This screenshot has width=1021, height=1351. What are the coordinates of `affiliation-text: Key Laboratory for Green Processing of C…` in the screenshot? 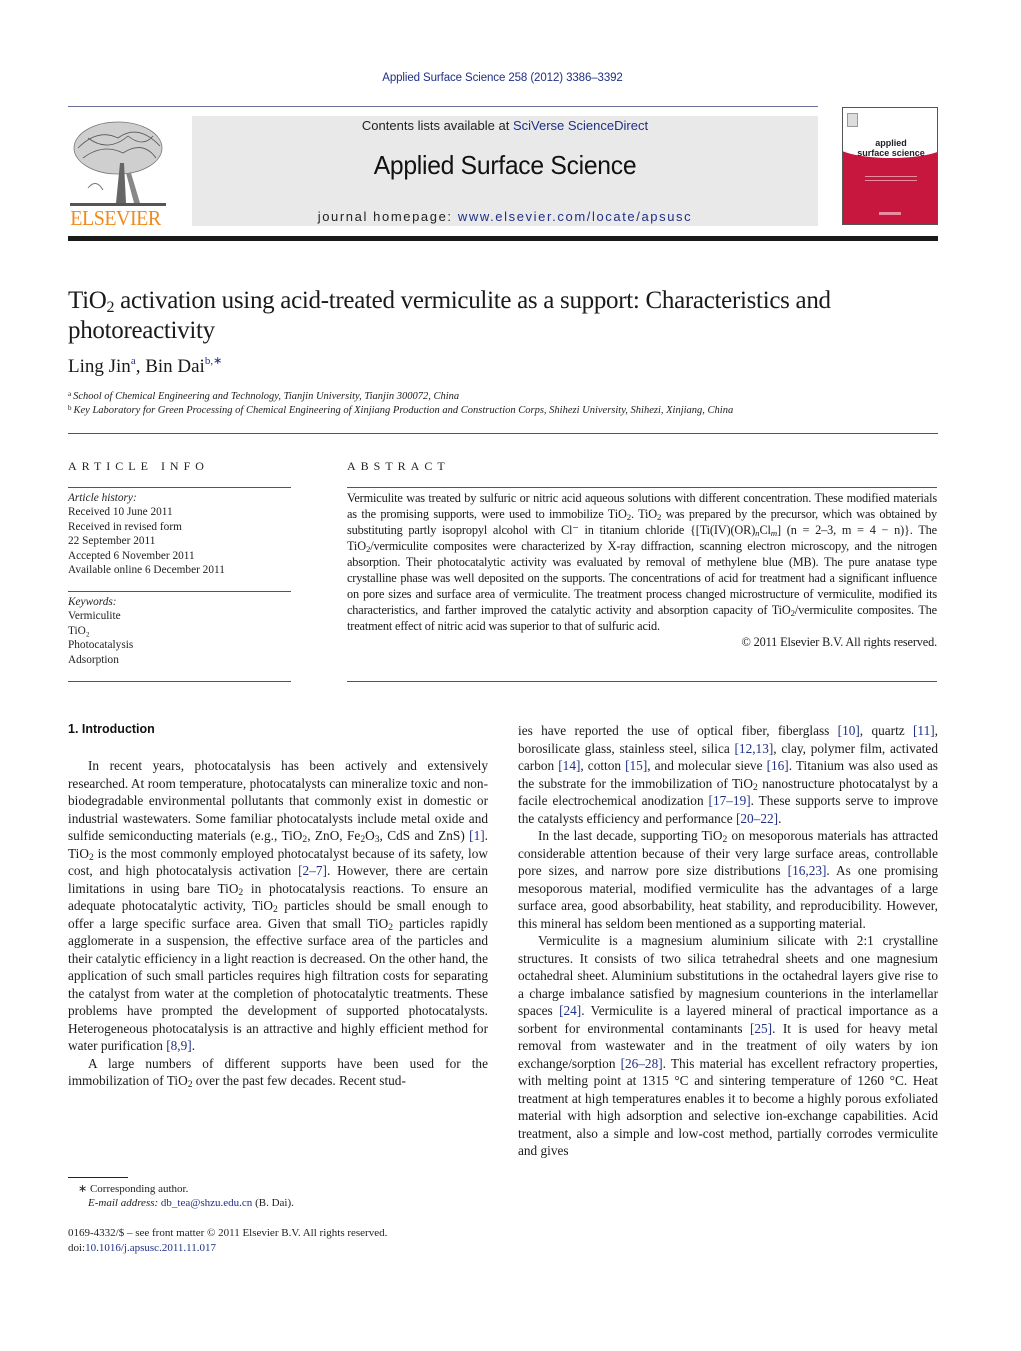 It's located at (403, 410).